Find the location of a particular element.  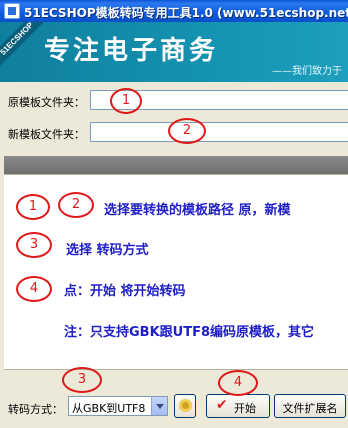

title-bar: 51ECSHOP模板转码专用工具1.0 (www.51ecshop.net) is located at coordinates (174, 11).